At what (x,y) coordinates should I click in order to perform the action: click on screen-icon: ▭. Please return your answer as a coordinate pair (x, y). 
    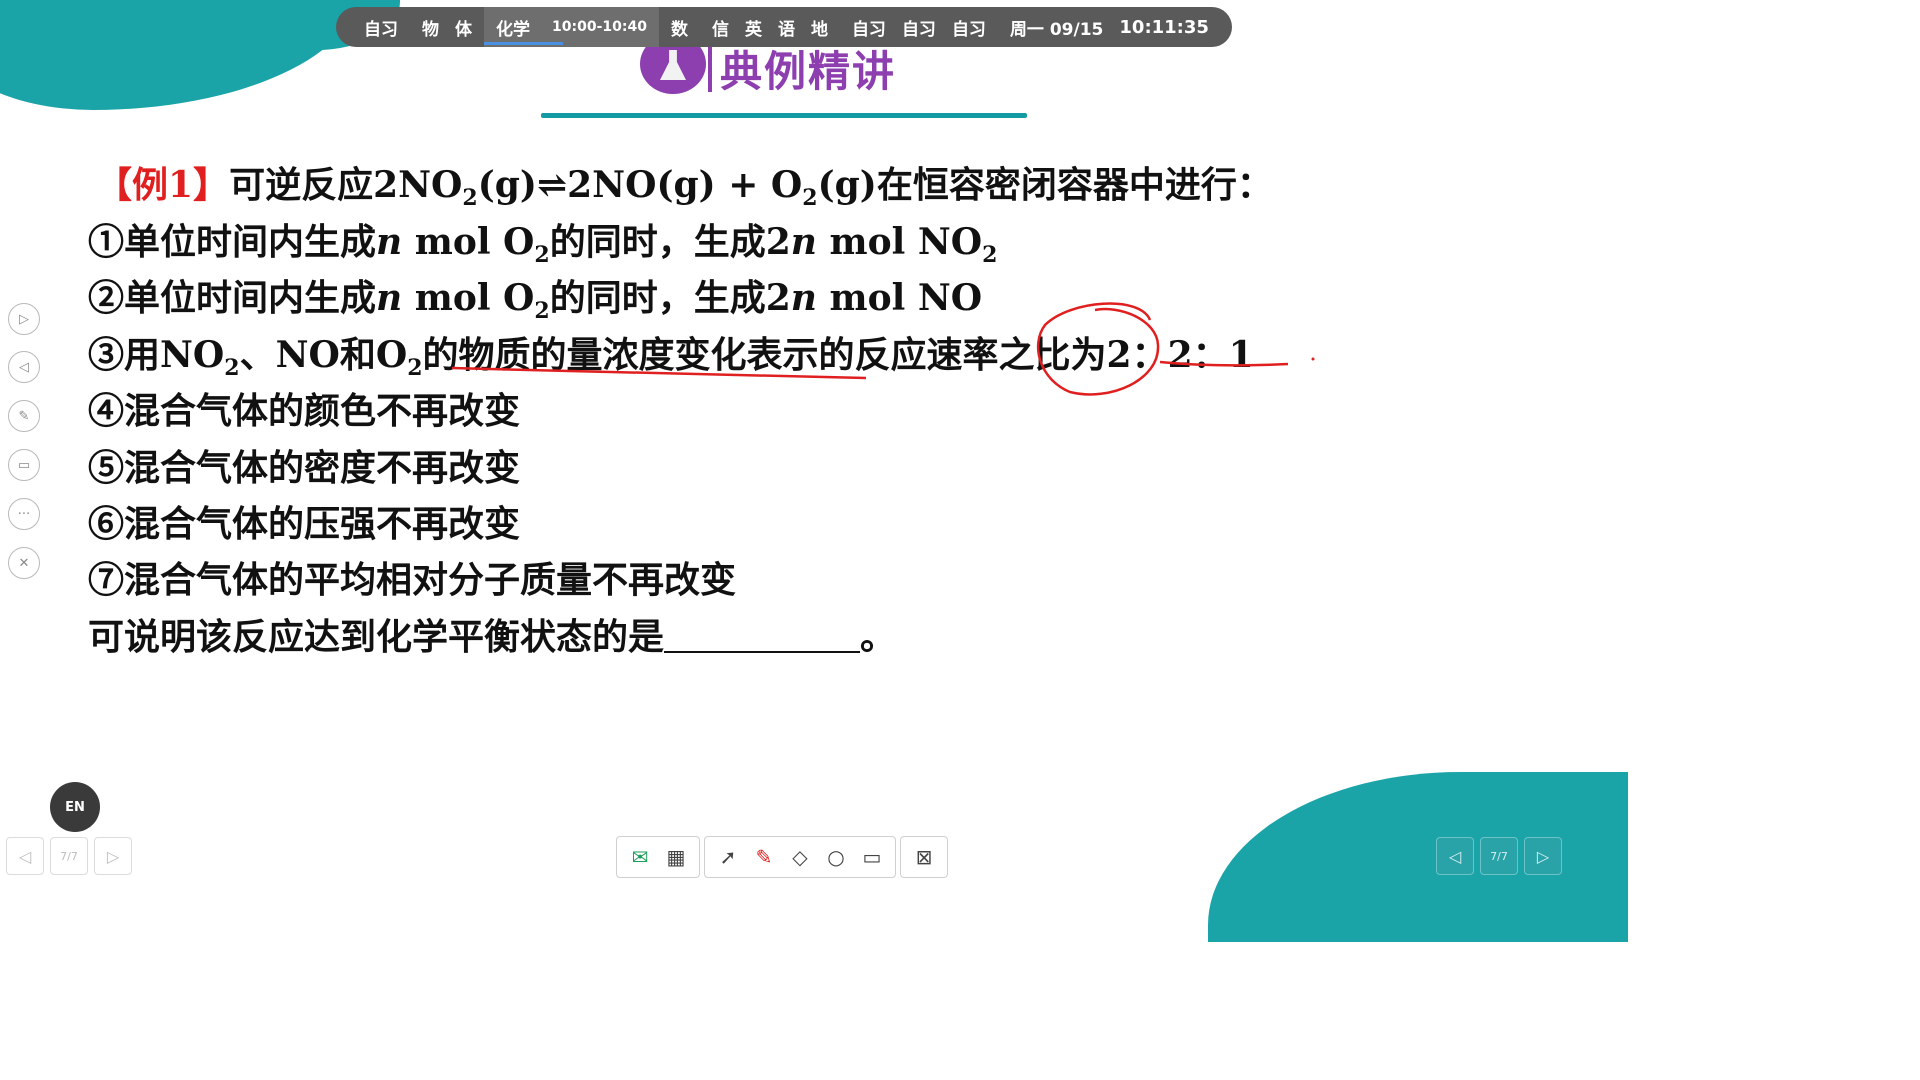
    Looking at the image, I should click on (24, 465).